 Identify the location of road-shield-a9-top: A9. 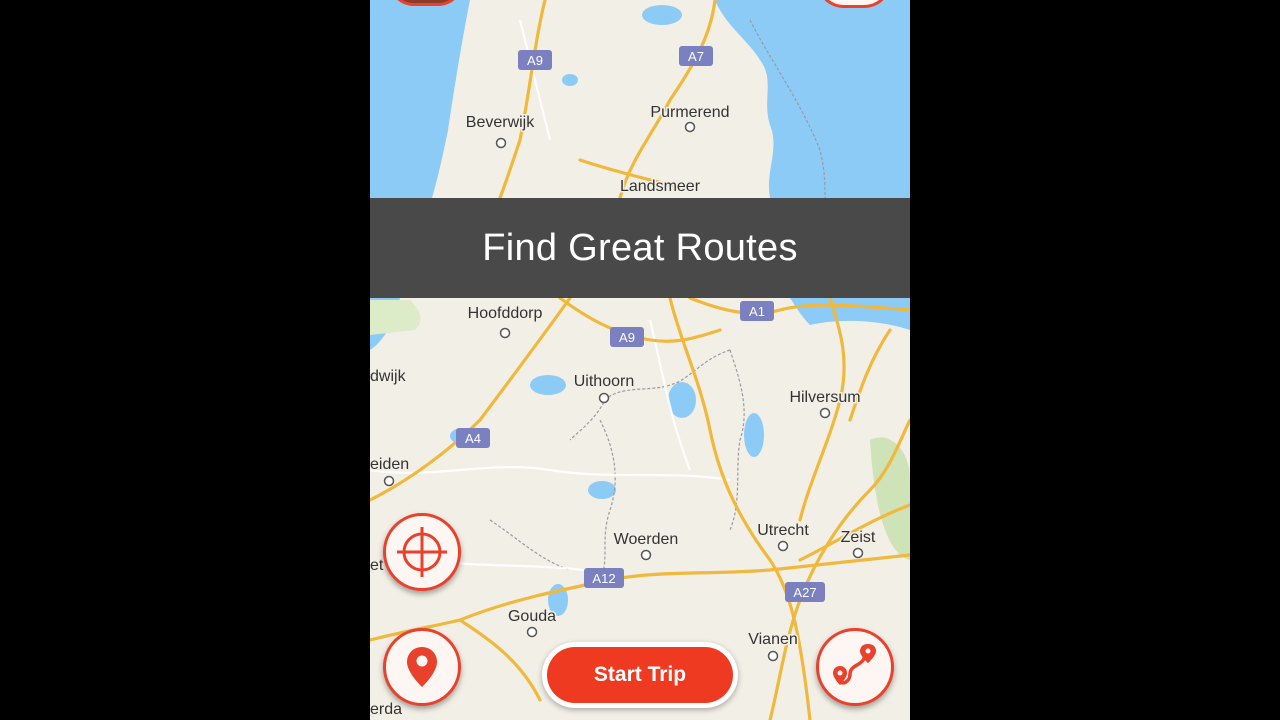
(535, 60).